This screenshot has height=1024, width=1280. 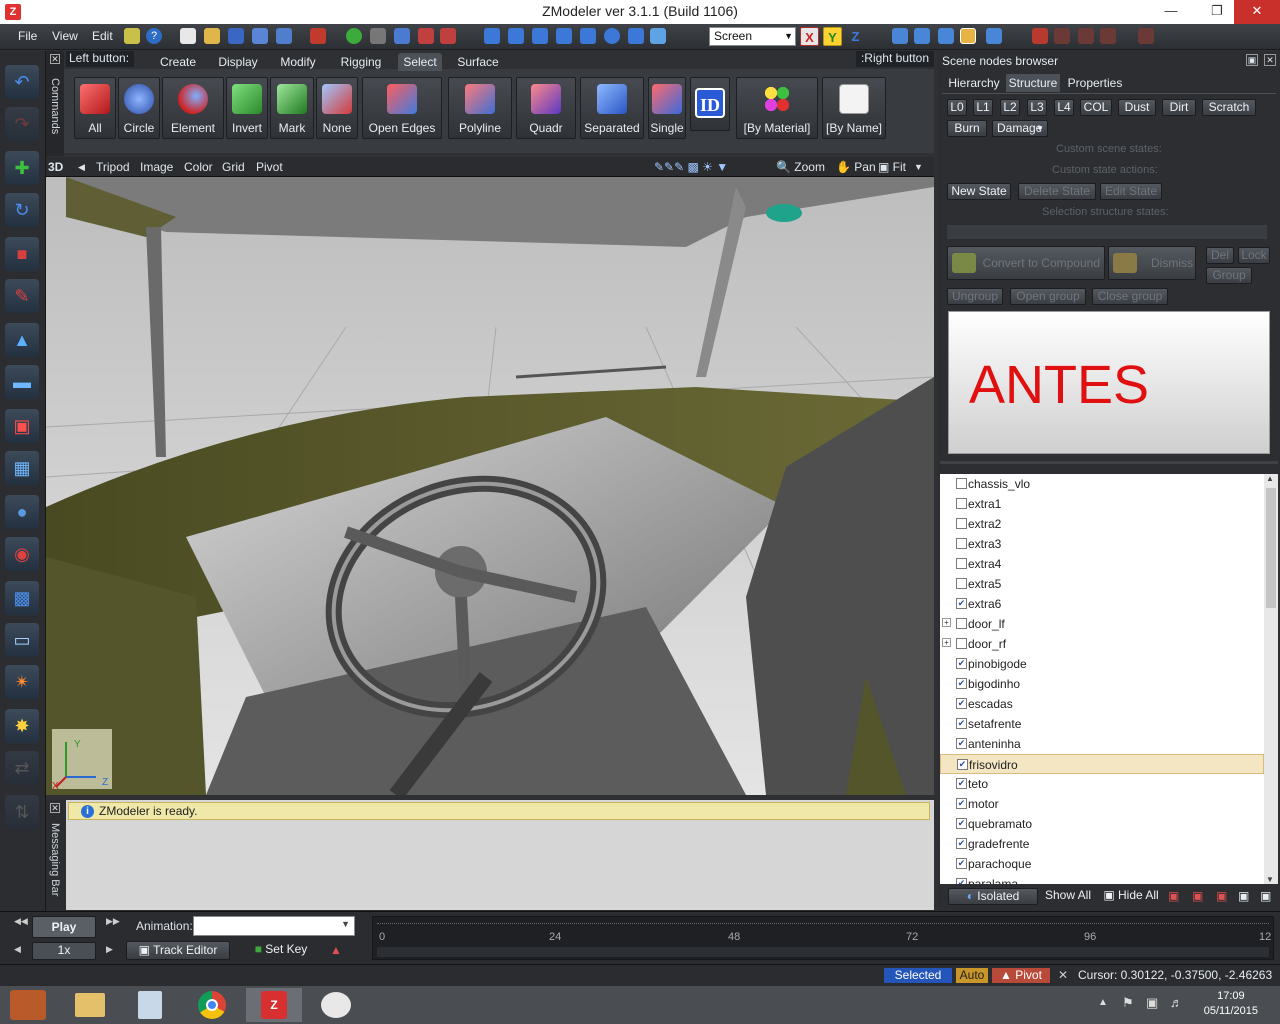 What do you see at coordinates (809, 36) in the screenshot?
I see `axis-x-toggle: X` at bounding box center [809, 36].